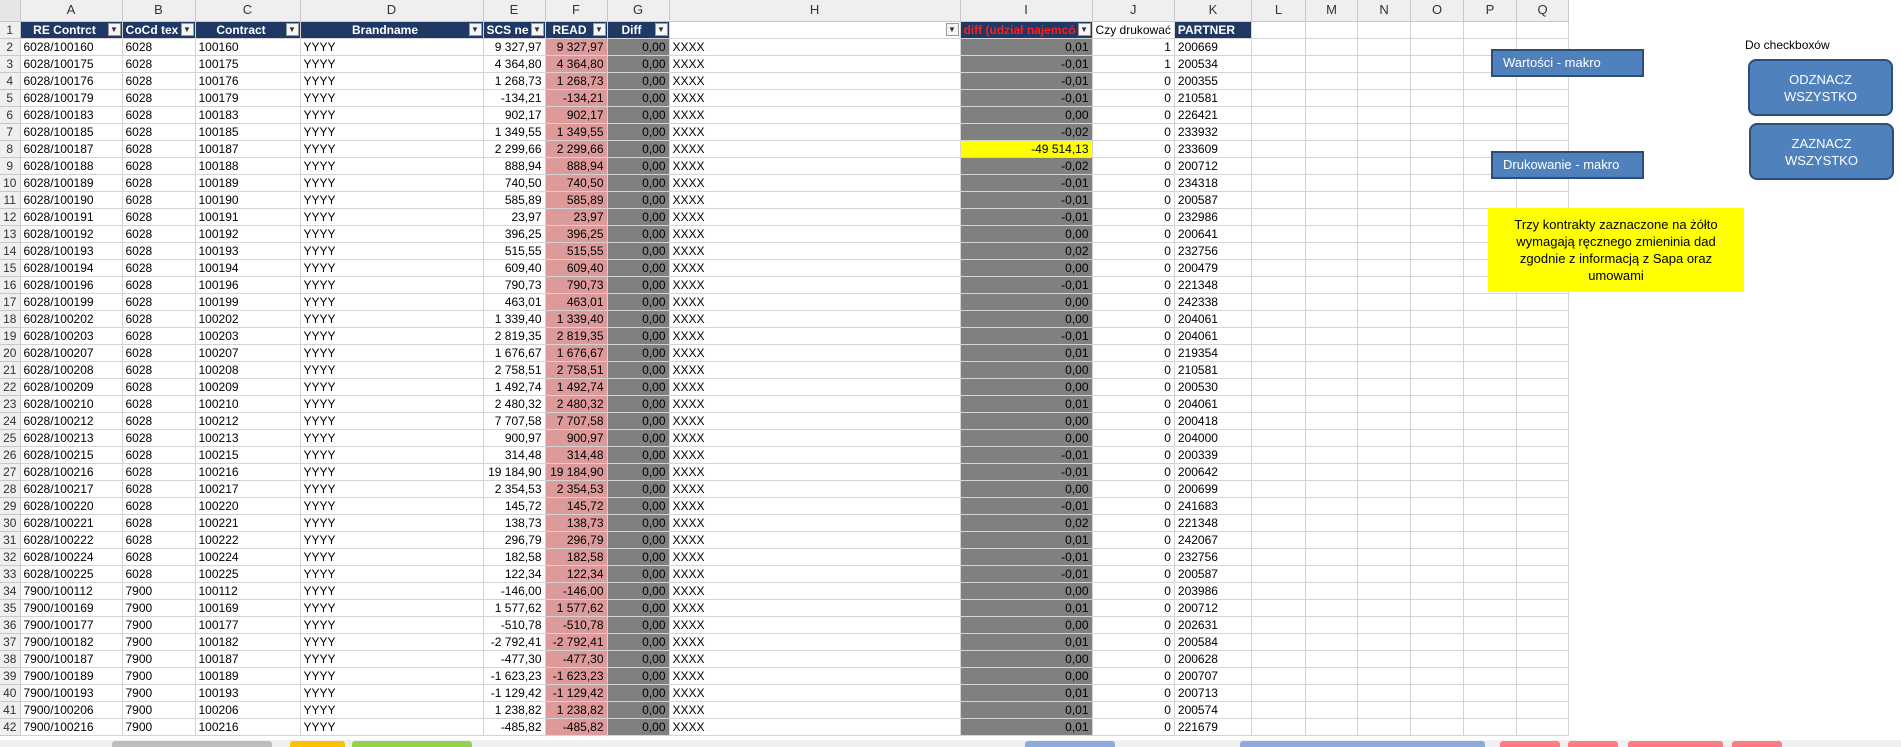 This screenshot has height=747, width=1901. What do you see at coordinates (10, 81) in the screenshot?
I see `row-number: 4` at bounding box center [10, 81].